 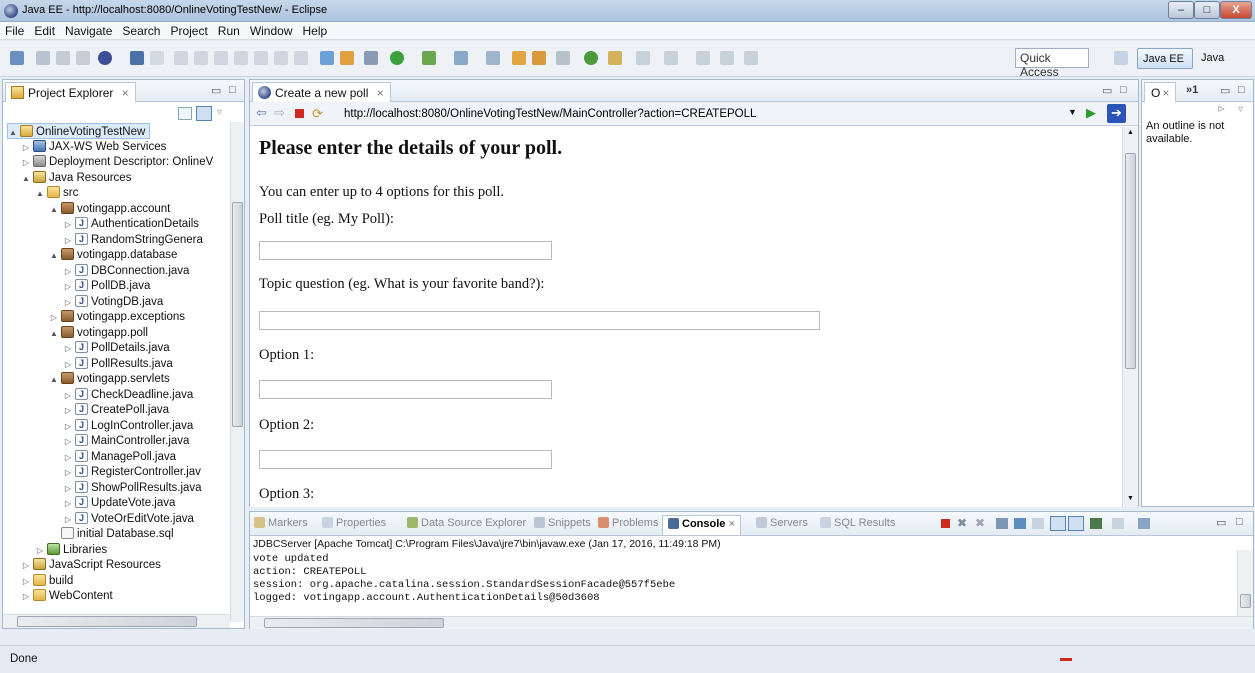 I want to click on tree-item: ▷RandomStringGenera, so click(x=133, y=239).